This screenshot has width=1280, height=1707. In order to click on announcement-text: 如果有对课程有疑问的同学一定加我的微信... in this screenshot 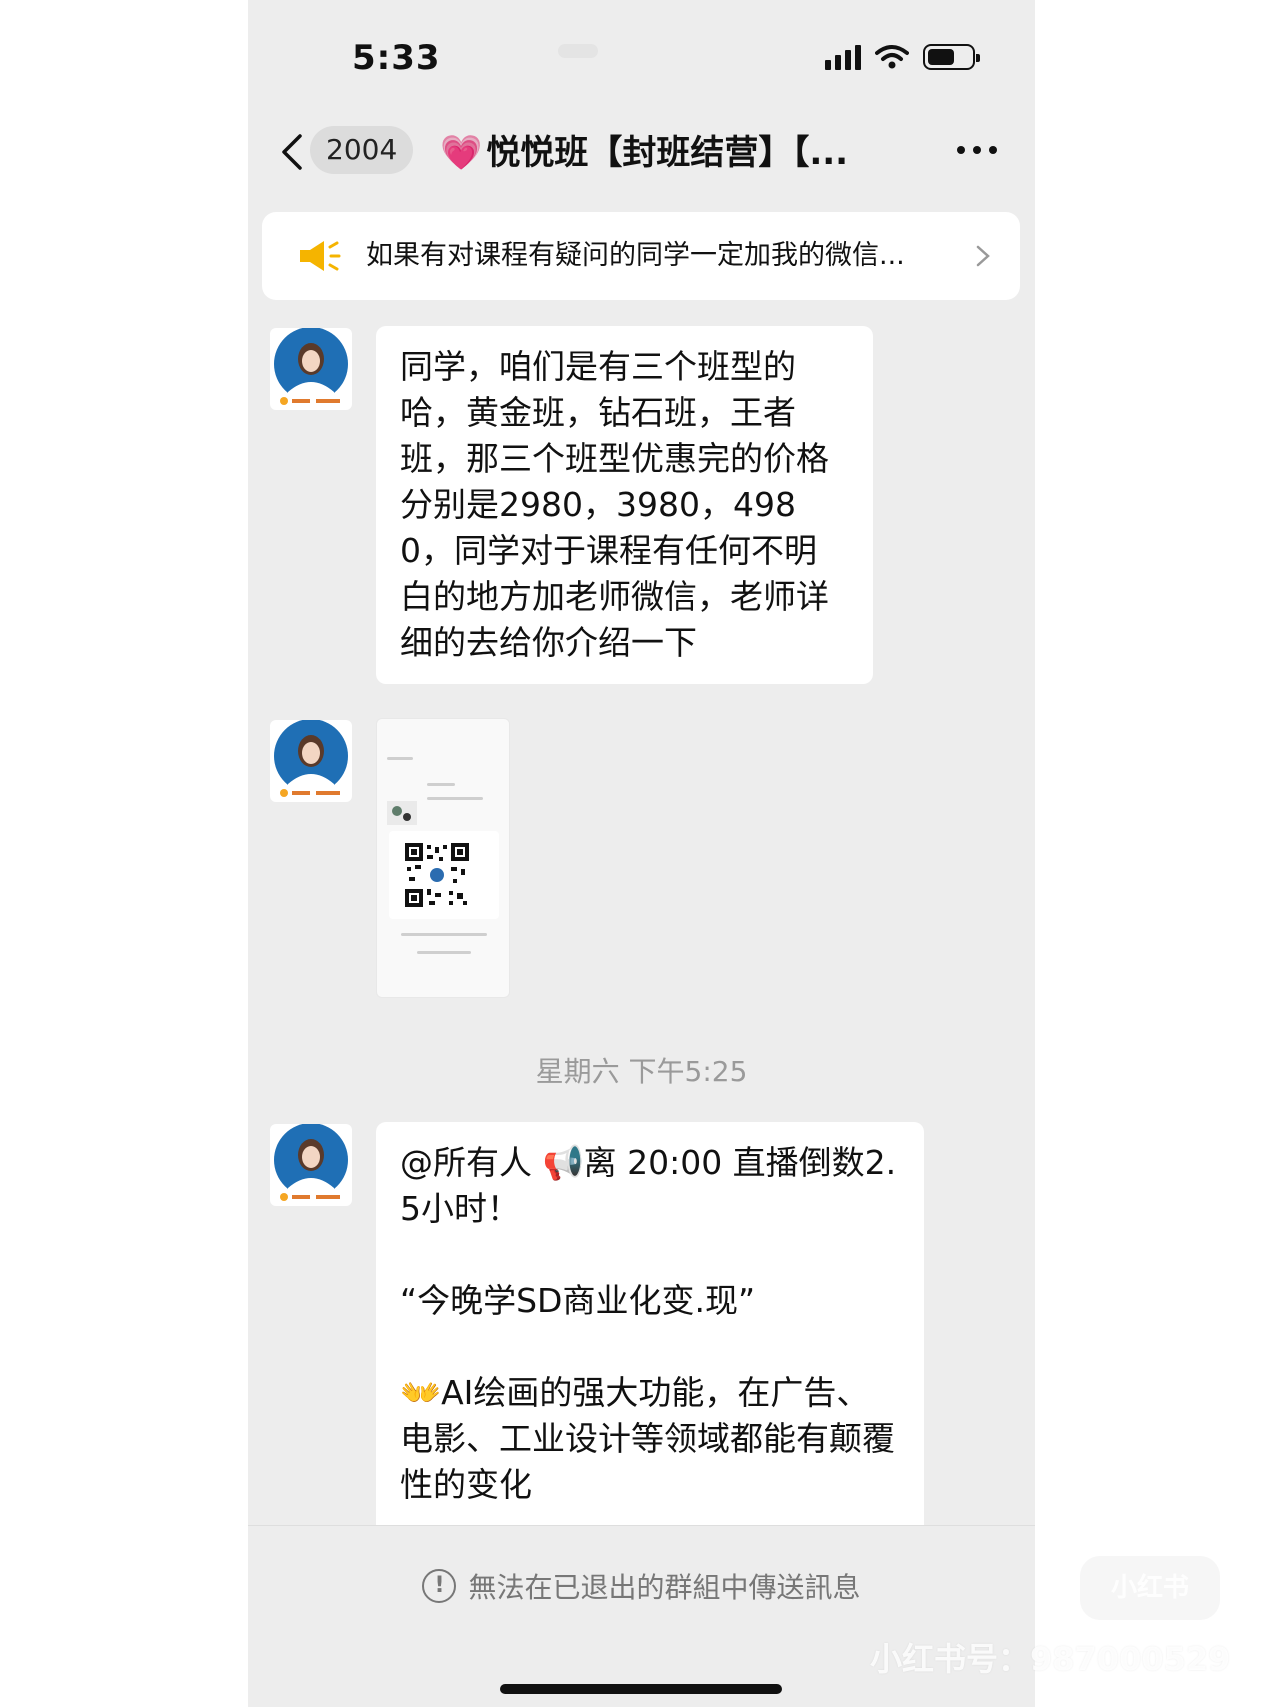, I will do `click(635, 255)`.